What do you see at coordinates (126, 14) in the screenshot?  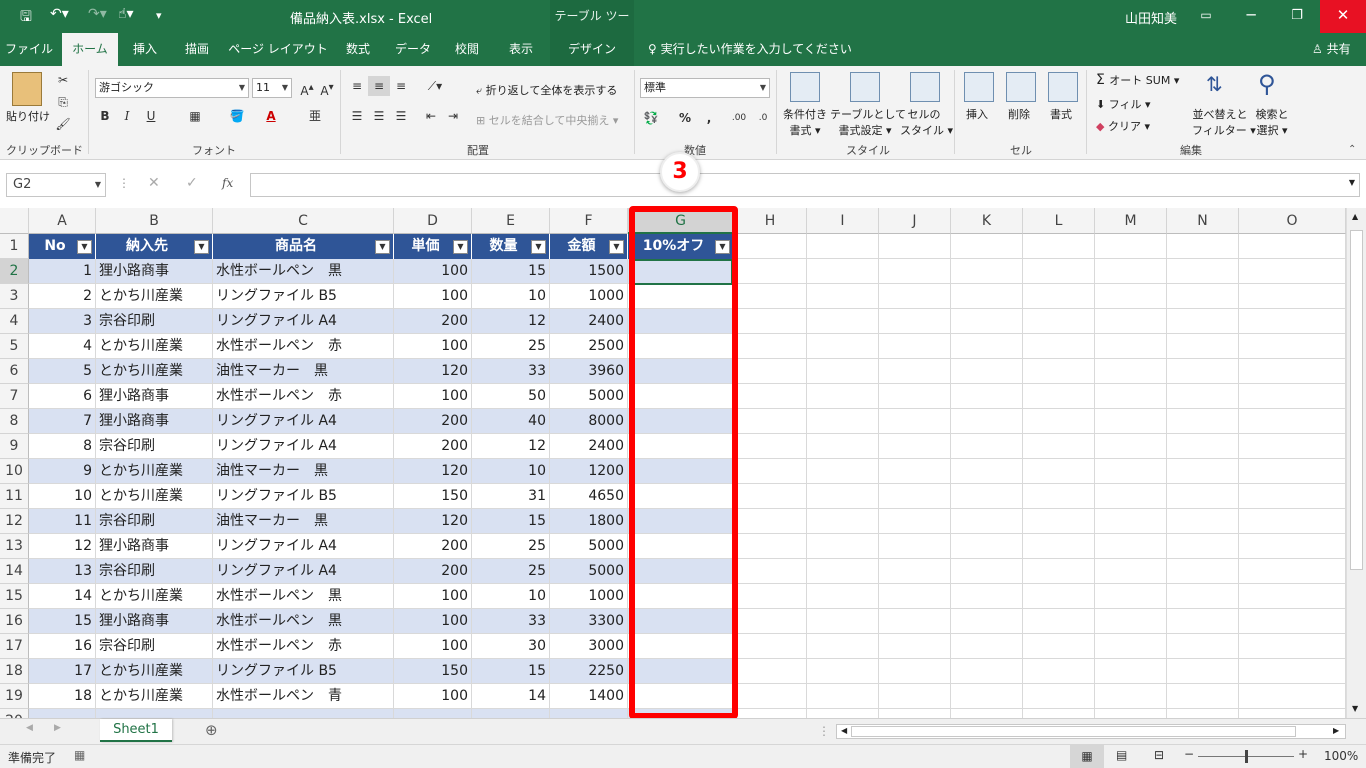 I see `touch-mode-icon: ☝▾` at bounding box center [126, 14].